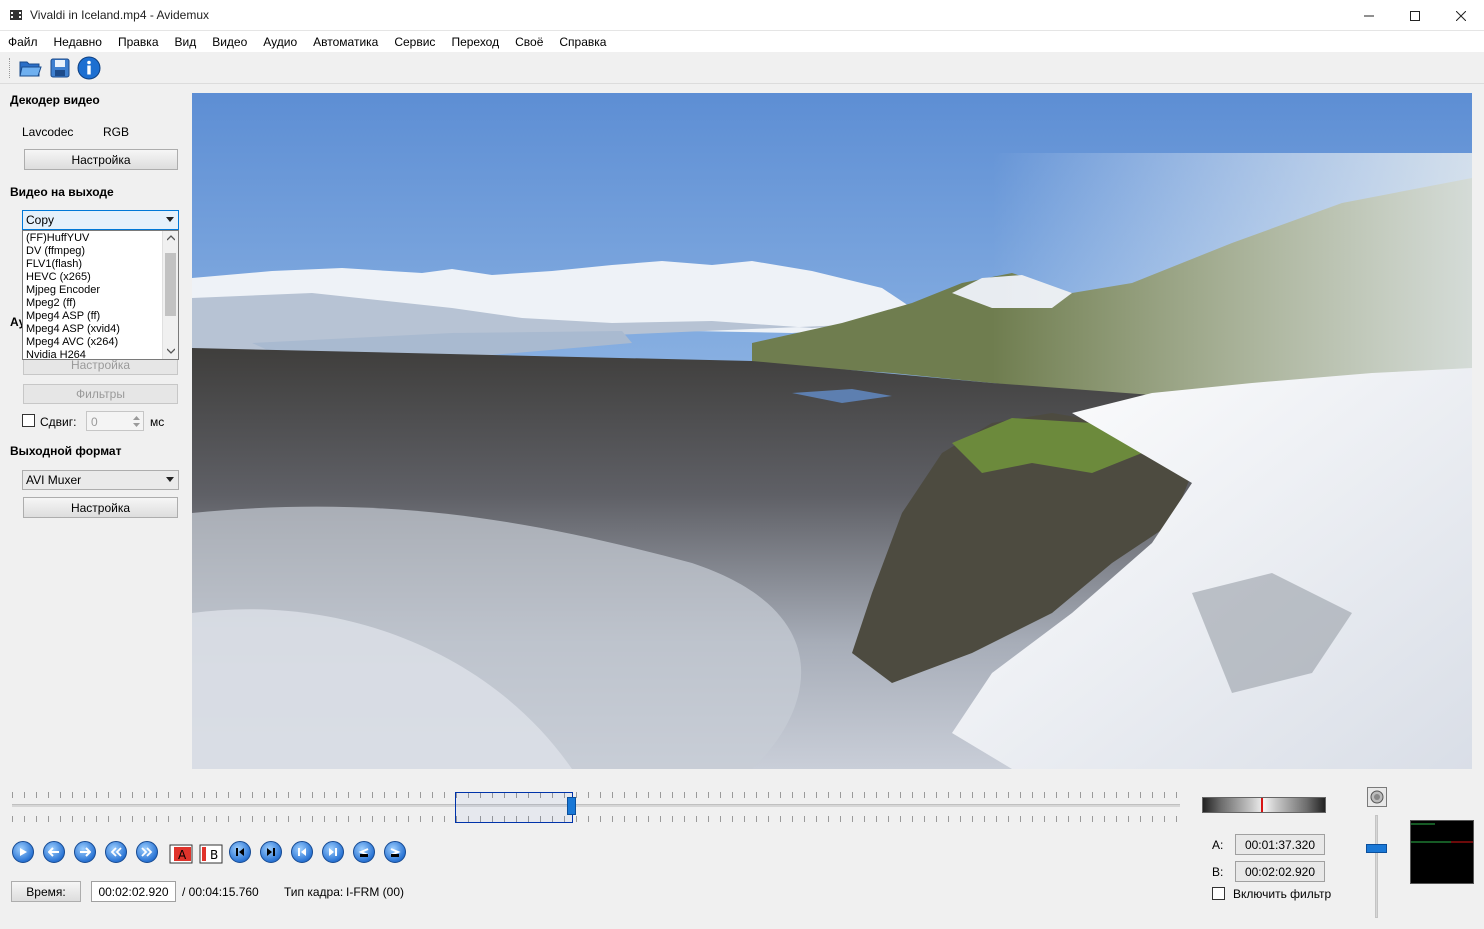  I want to click on maximize-button, so click(1415, 15).